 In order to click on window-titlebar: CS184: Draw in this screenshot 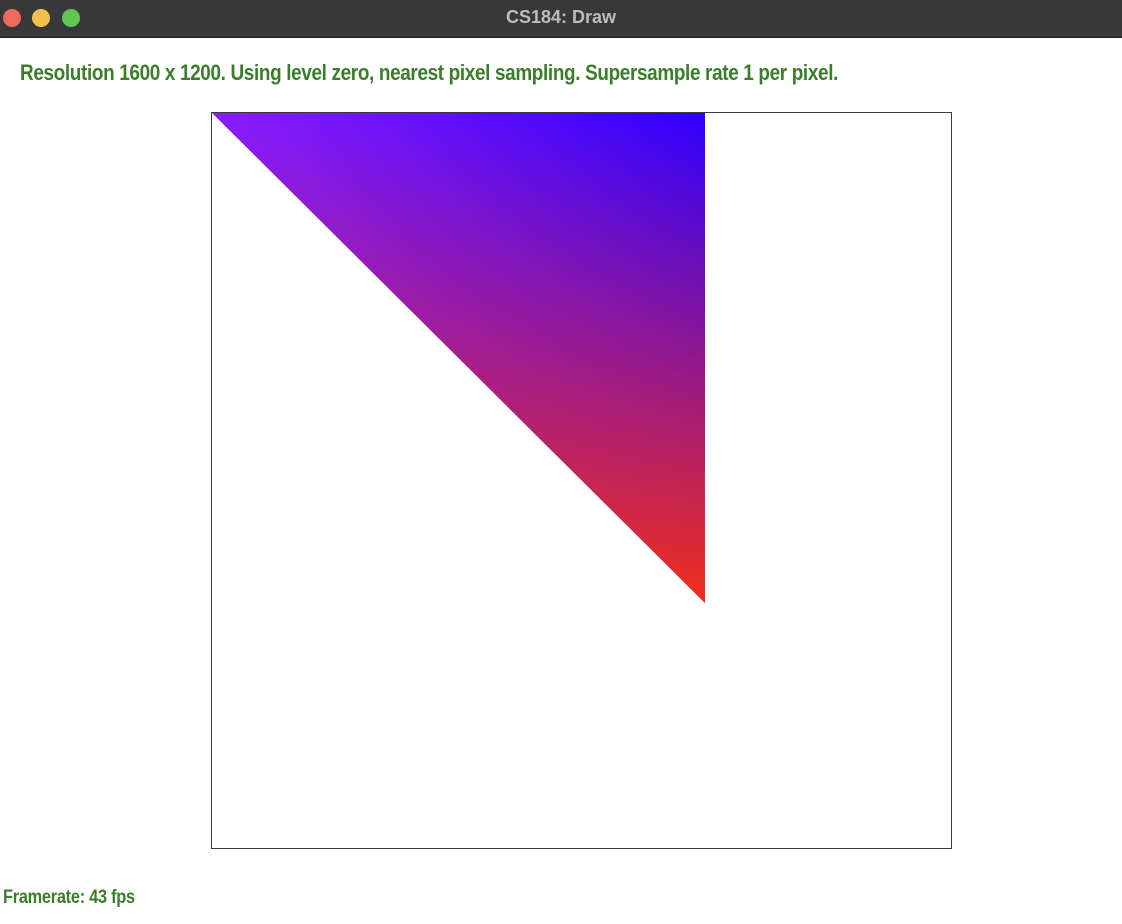, I will do `click(561, 19)`.